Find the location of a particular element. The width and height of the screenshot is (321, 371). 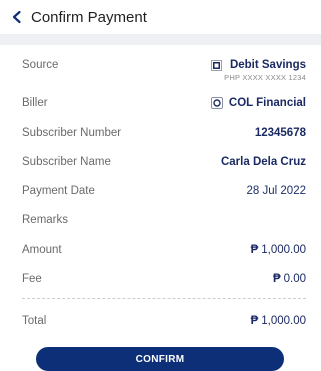

source-row: Source Debit Savings PHP XXXX XXXX 1234 is located at coordinates (164, 70).